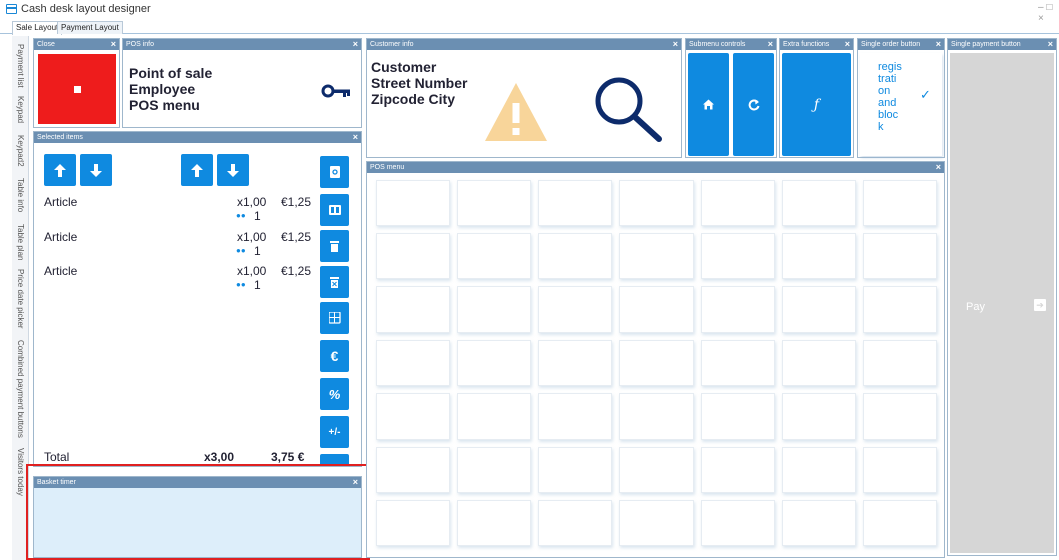 This screenshot has width=1059, height=560. I want to click on calculator-button, so click(334, 318).